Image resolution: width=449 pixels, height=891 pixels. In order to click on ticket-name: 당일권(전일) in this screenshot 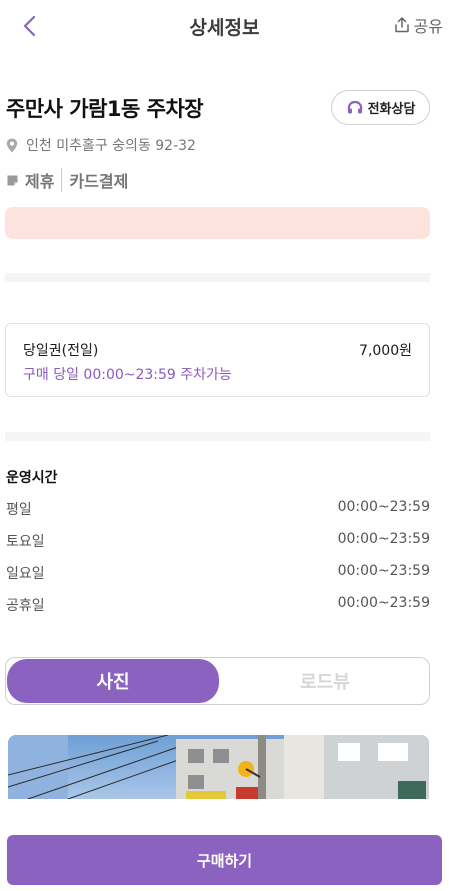, I will do `click(61, 351)`.